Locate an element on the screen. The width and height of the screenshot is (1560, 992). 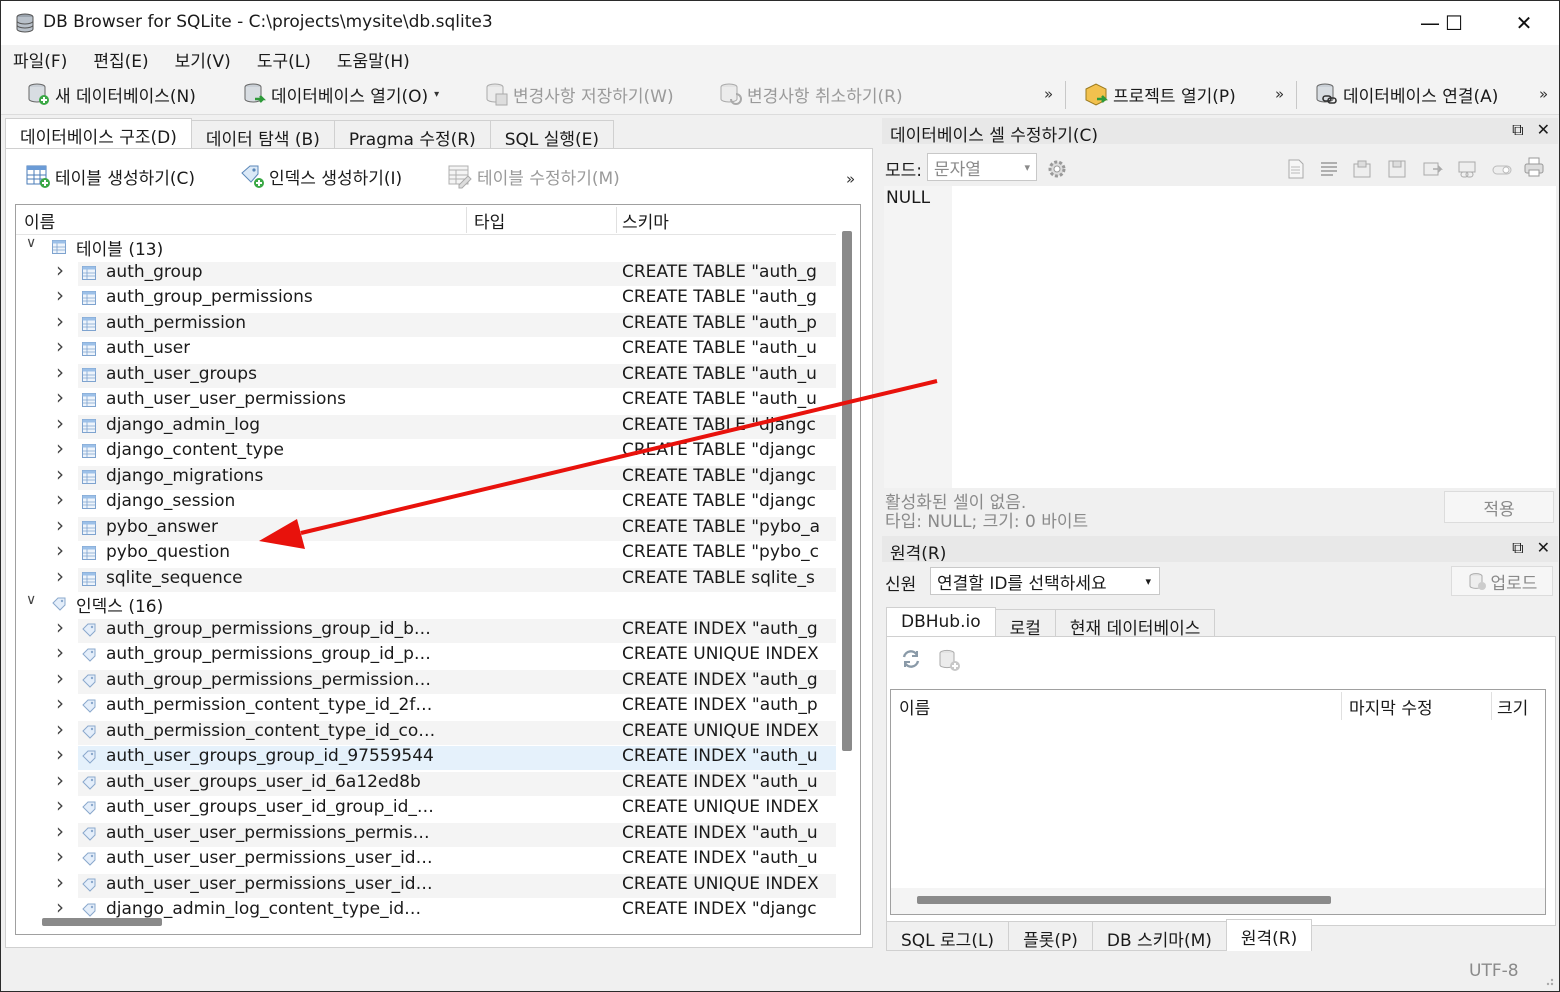
tab-remote: 원격(R) is located at coordinates (1269, 935).